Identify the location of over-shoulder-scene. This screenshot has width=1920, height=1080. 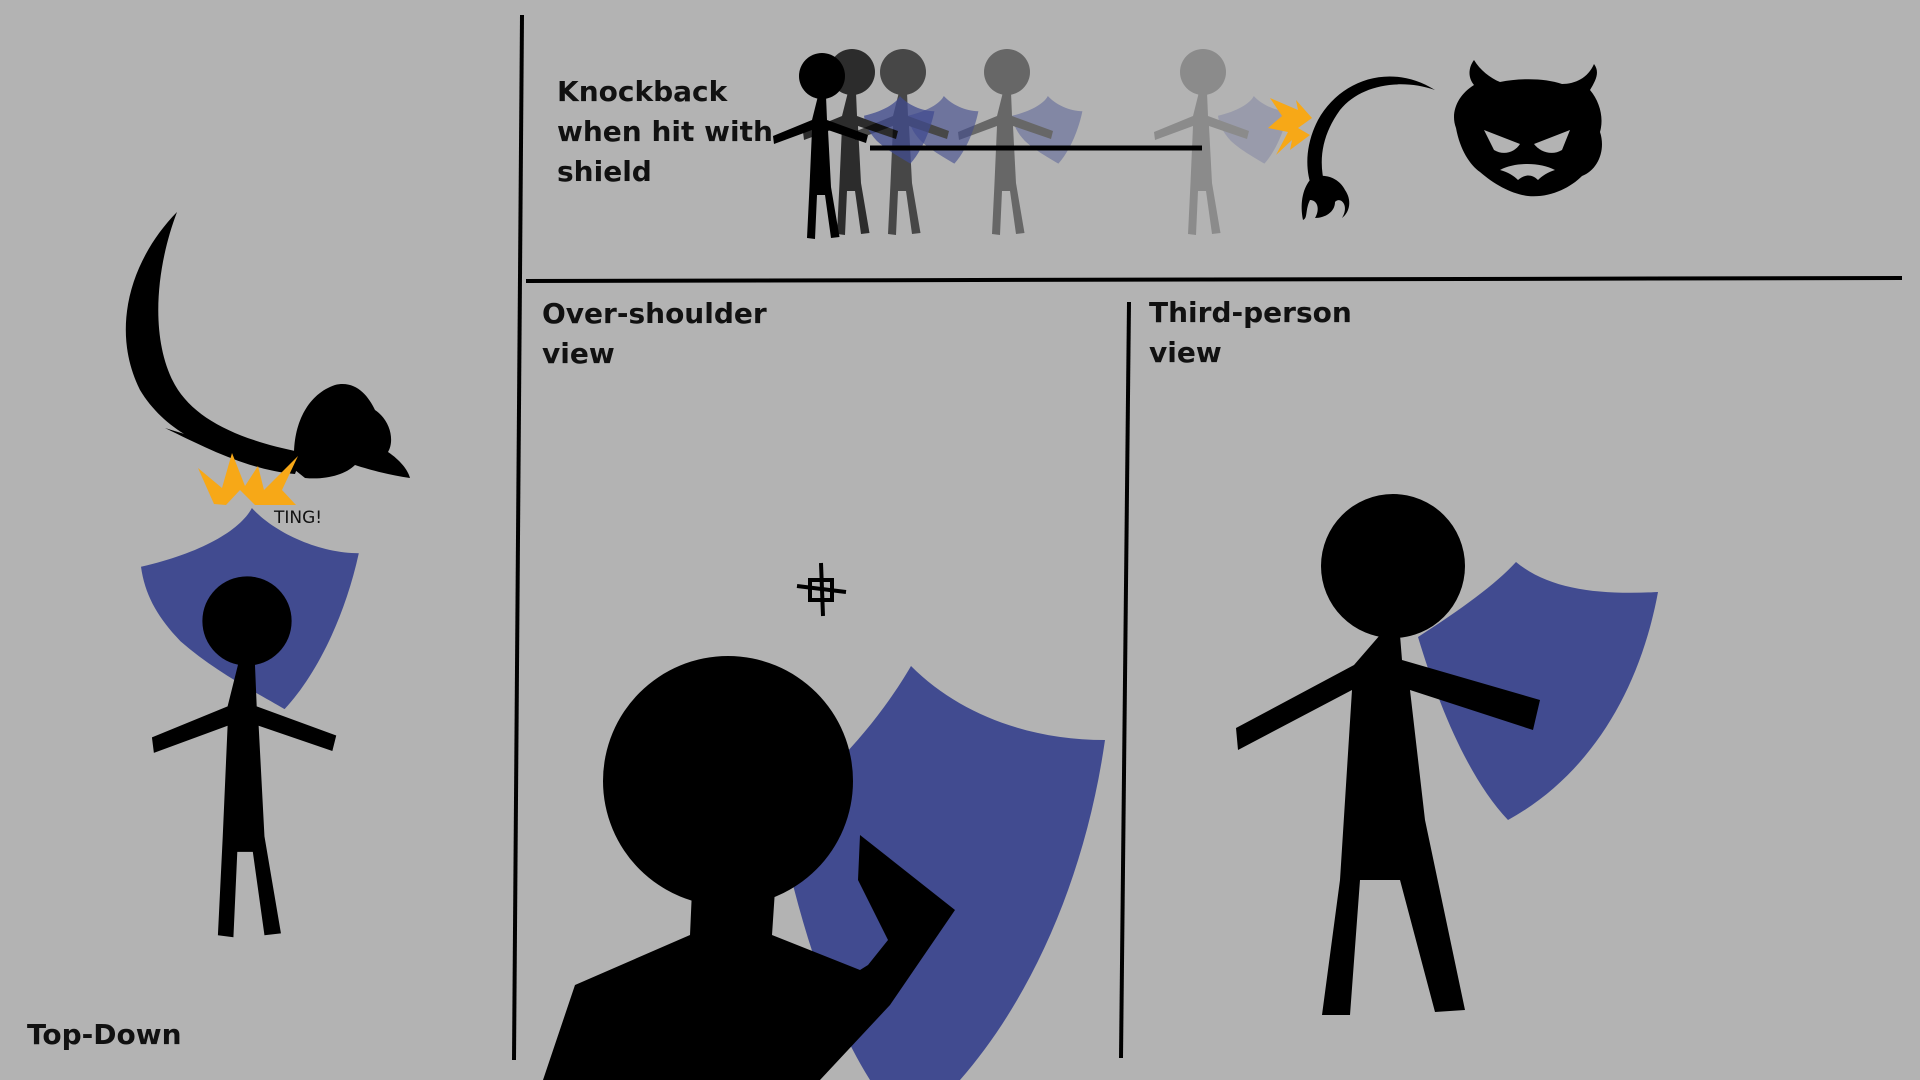
(824, 821).